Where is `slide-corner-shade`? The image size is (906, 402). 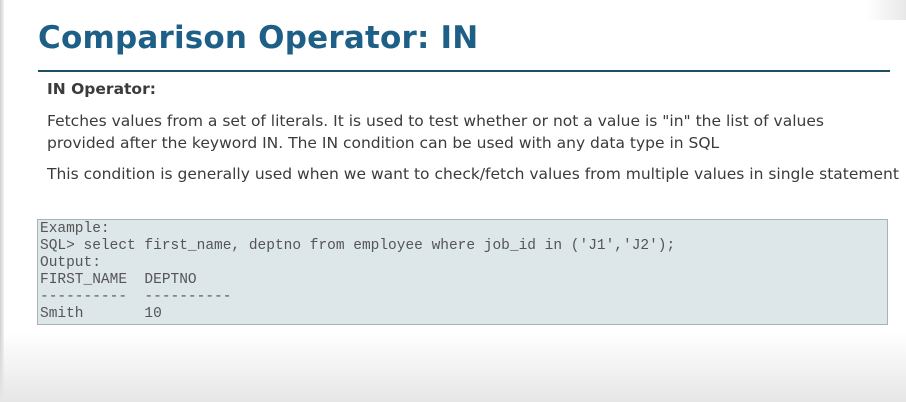
slide-corner-shade is located at coordinates (886, 10).